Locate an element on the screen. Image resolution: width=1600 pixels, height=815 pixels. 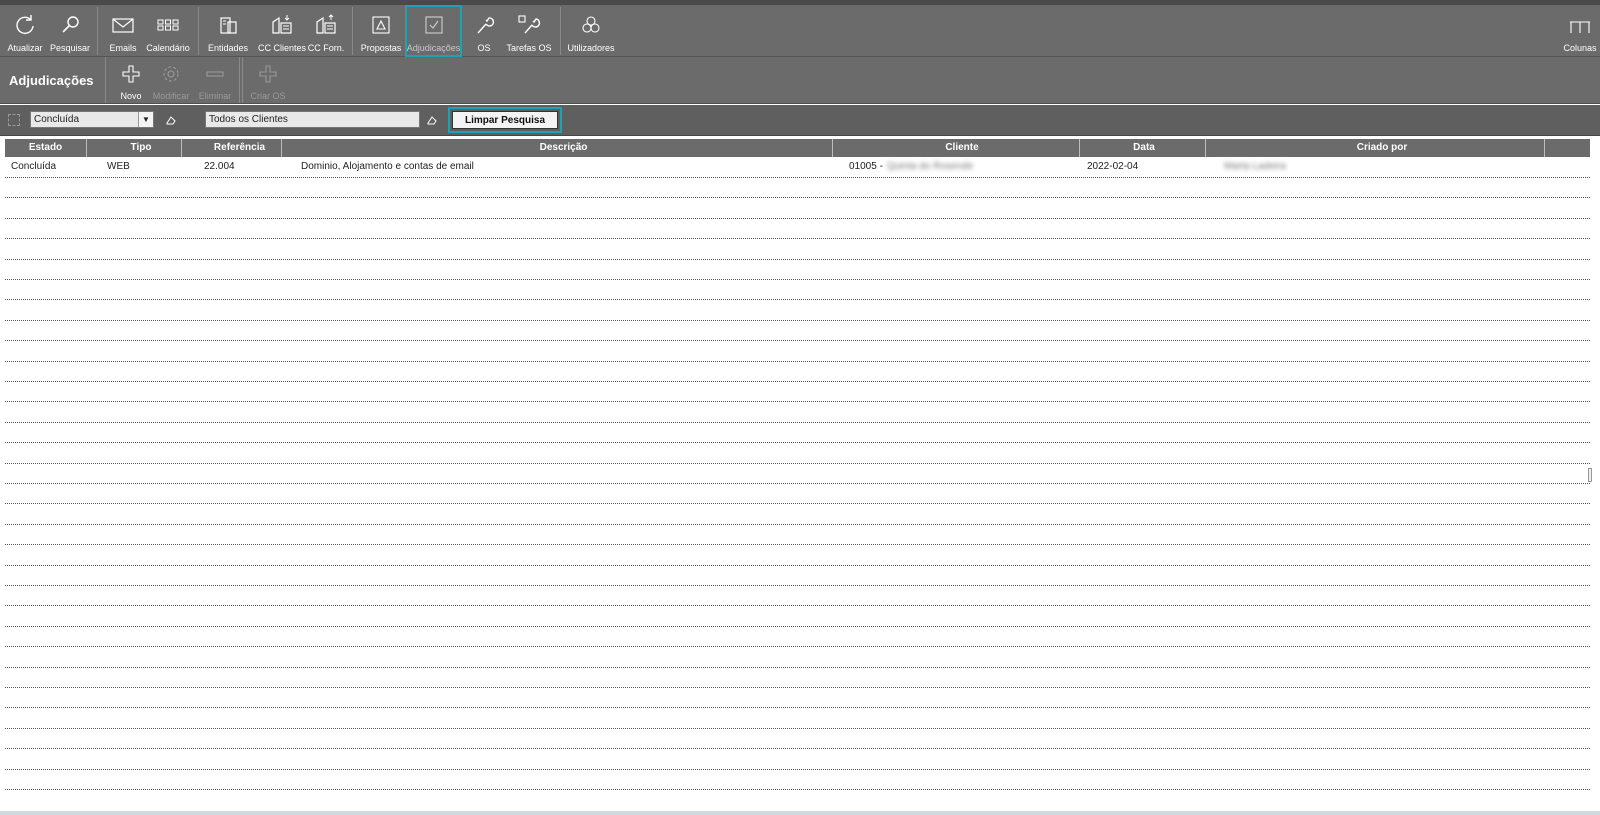
cell-descricao: Dominio, Alojamento e contas de email is located at coordinates (387, 166).